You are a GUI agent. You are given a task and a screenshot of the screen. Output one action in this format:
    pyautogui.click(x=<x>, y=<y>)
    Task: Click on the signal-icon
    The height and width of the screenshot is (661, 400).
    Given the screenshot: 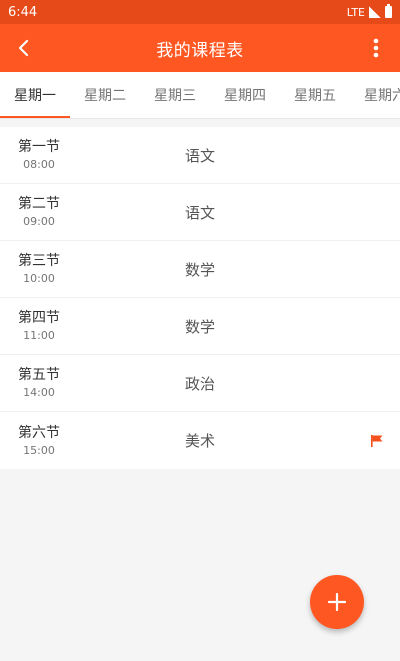 What is the action you would take?
    pyautogui.click(x=375, y=12)
    